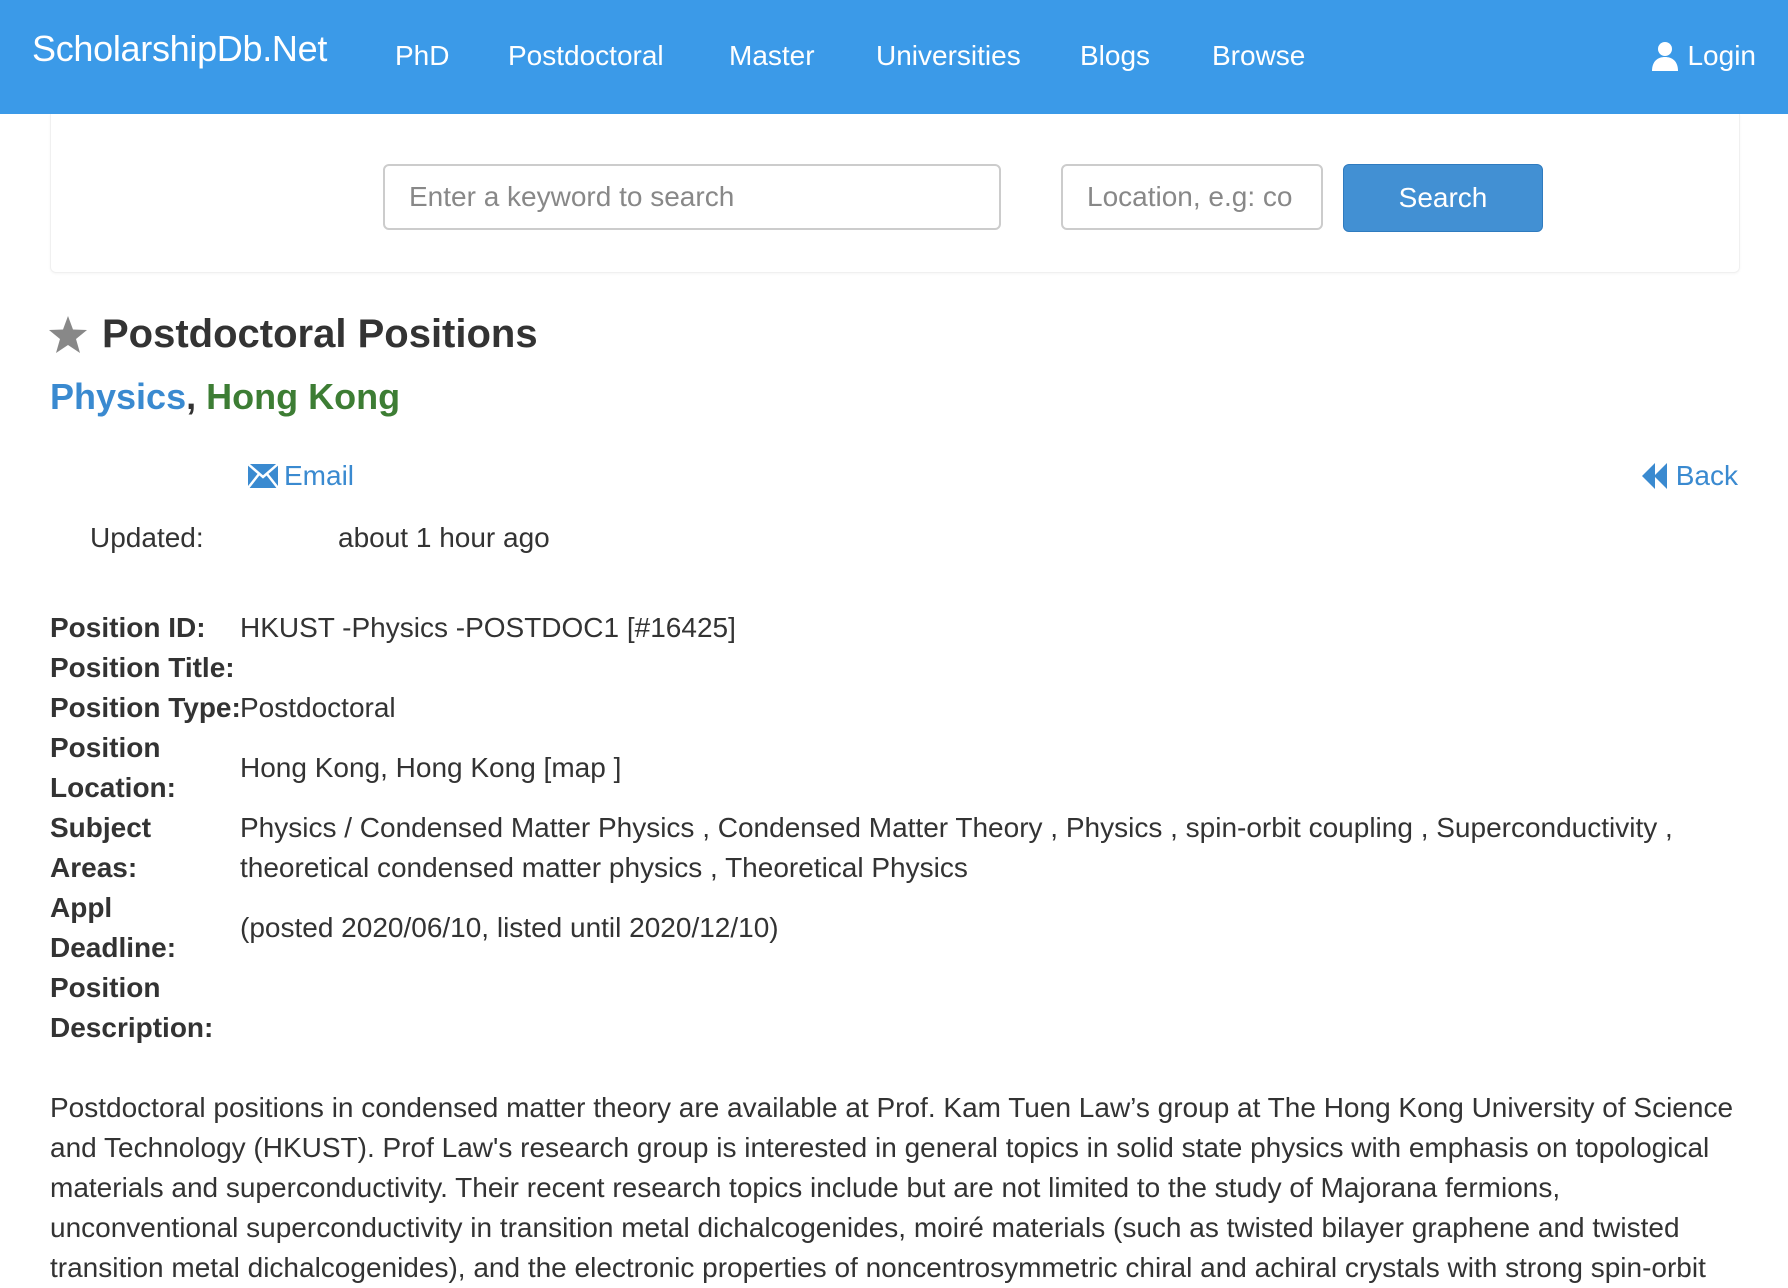 This screenshot has width=1788, height=1288. I want to click on keyword-search-input, so click(692, 197).